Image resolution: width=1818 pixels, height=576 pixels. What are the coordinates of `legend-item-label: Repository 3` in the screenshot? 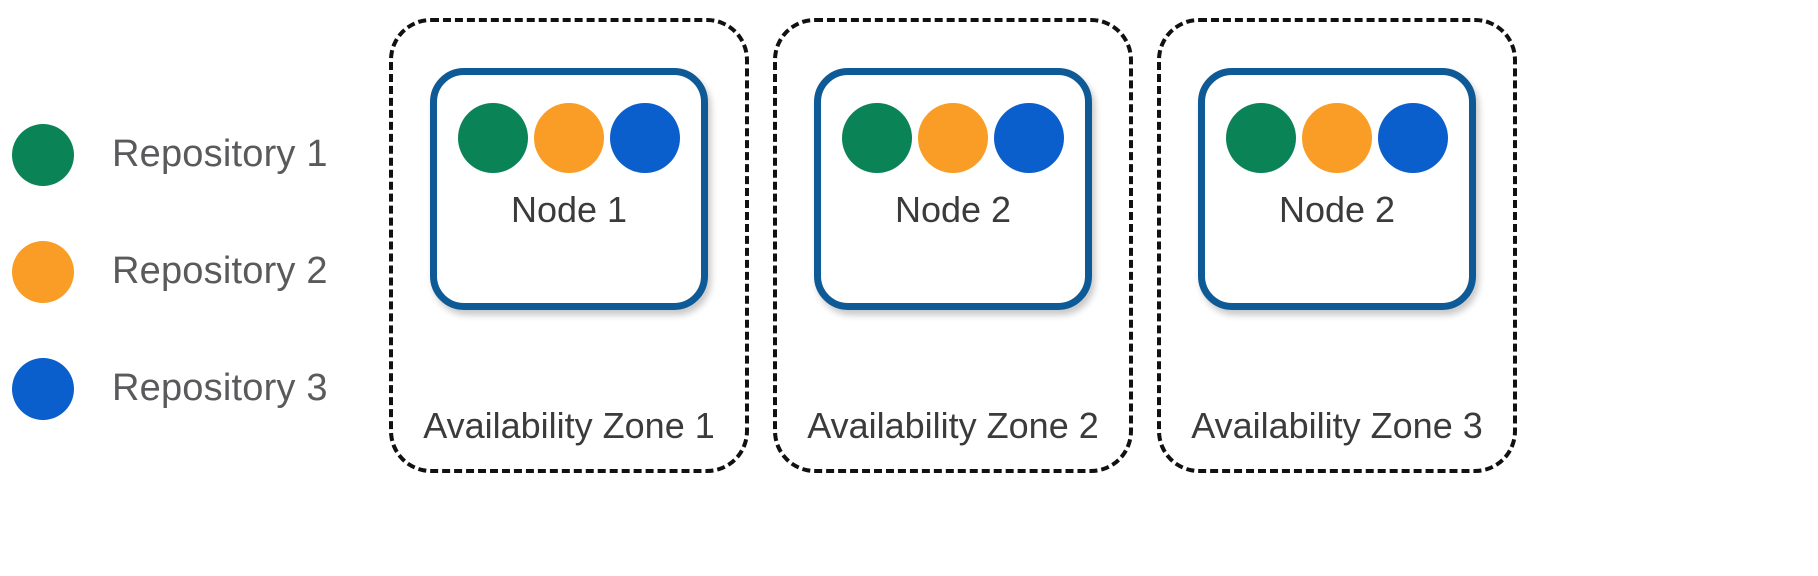 It's located at (220, 388).